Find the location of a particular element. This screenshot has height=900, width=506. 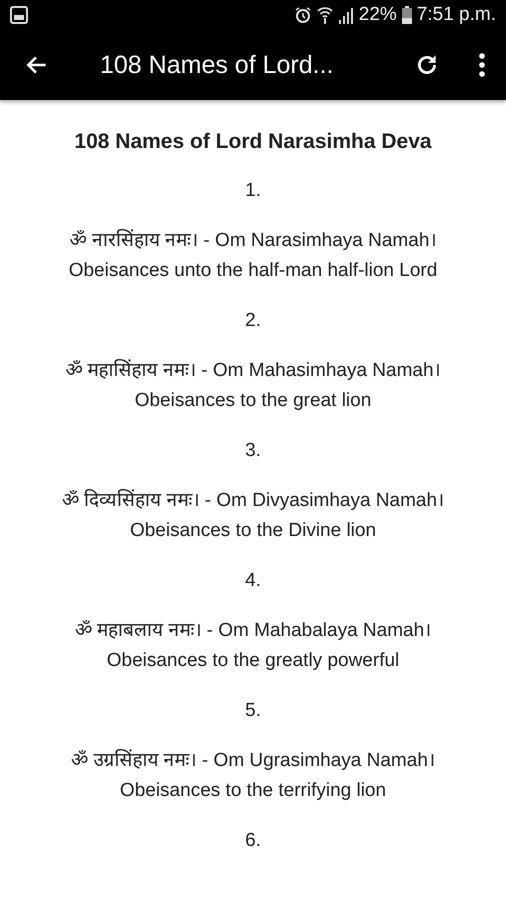

mantra-text: ॐ उग्रसिंहाय नमः। - Om Ugrasimhaya Namah। is located at coordinates (253, 760).